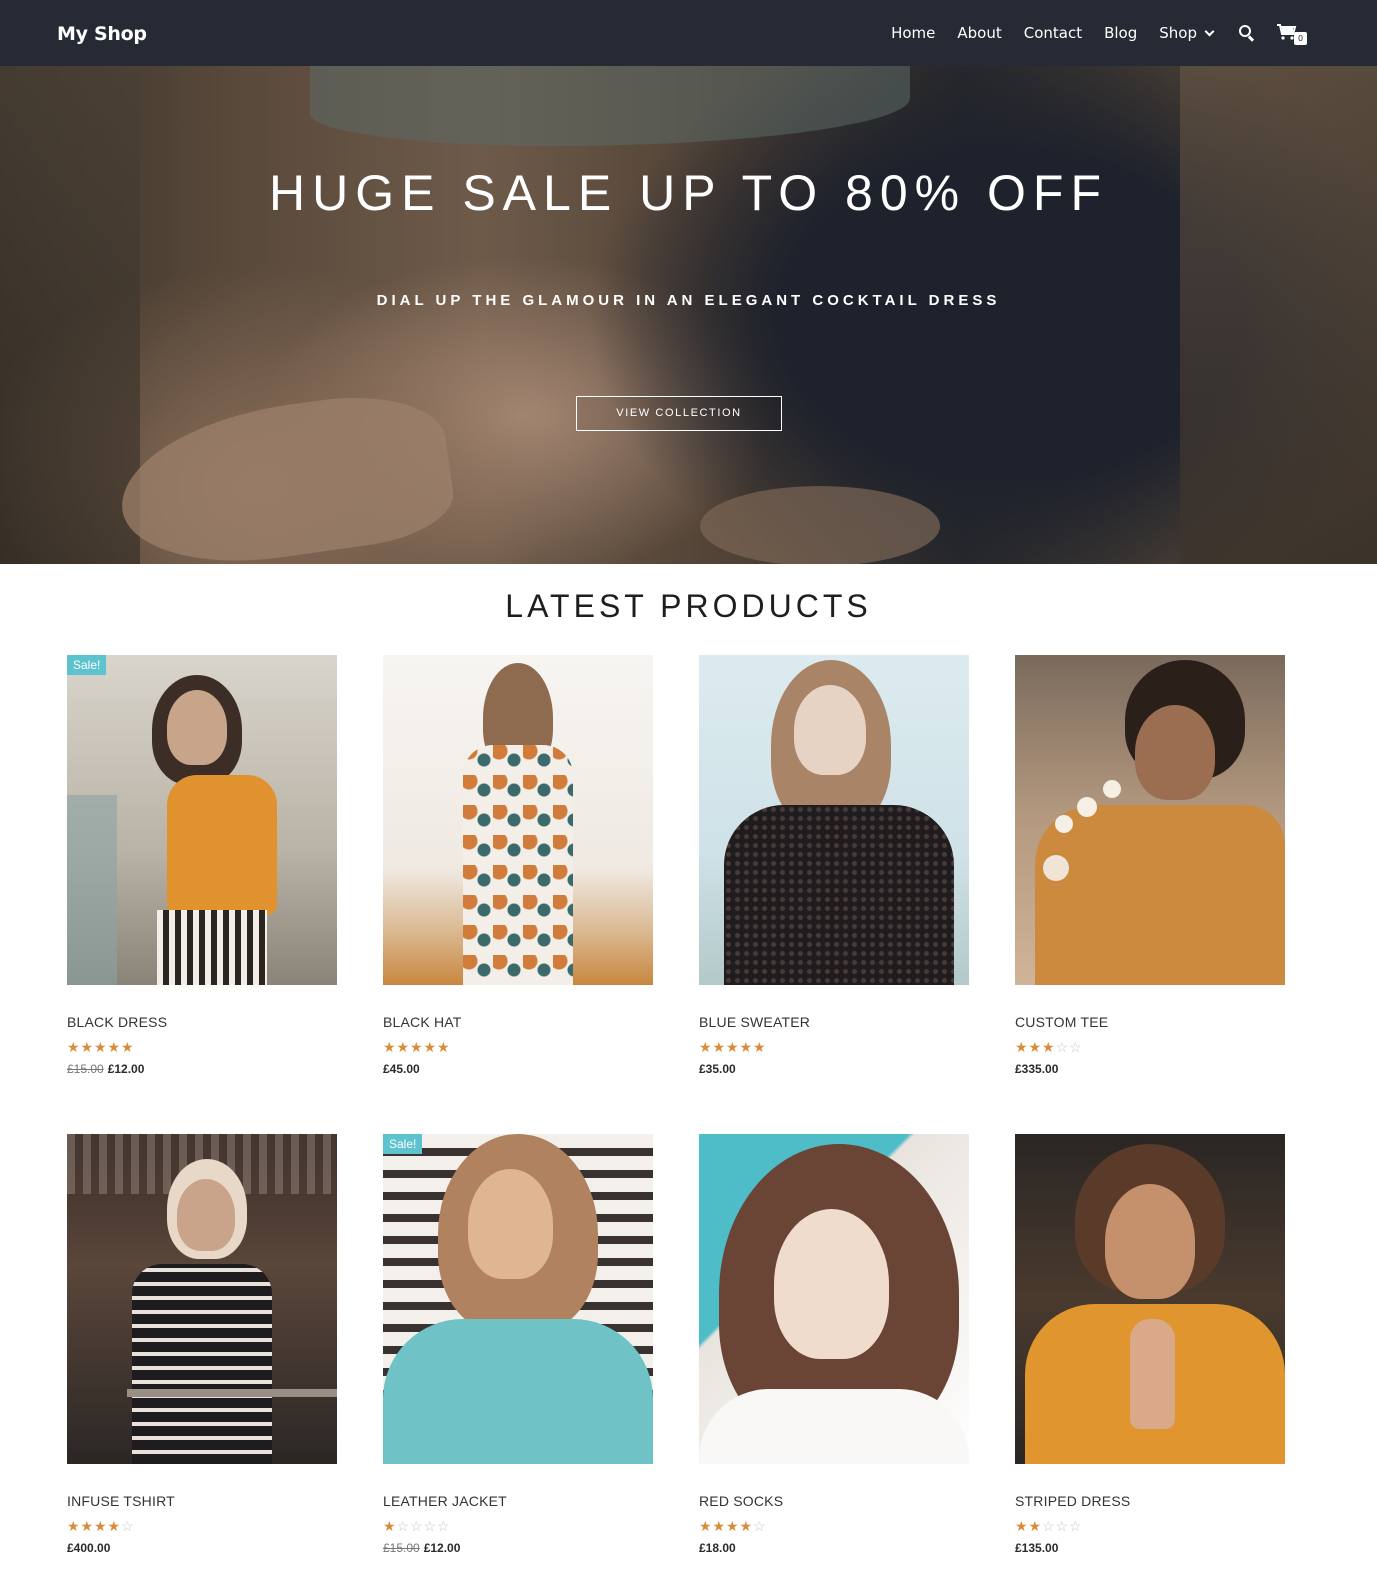  What do you see at coordinates (518, 1526) in the screenshot?
I see `star-rating: ★ ☆ ☆ ☆ ☆` at bounding box center [518, 1526].